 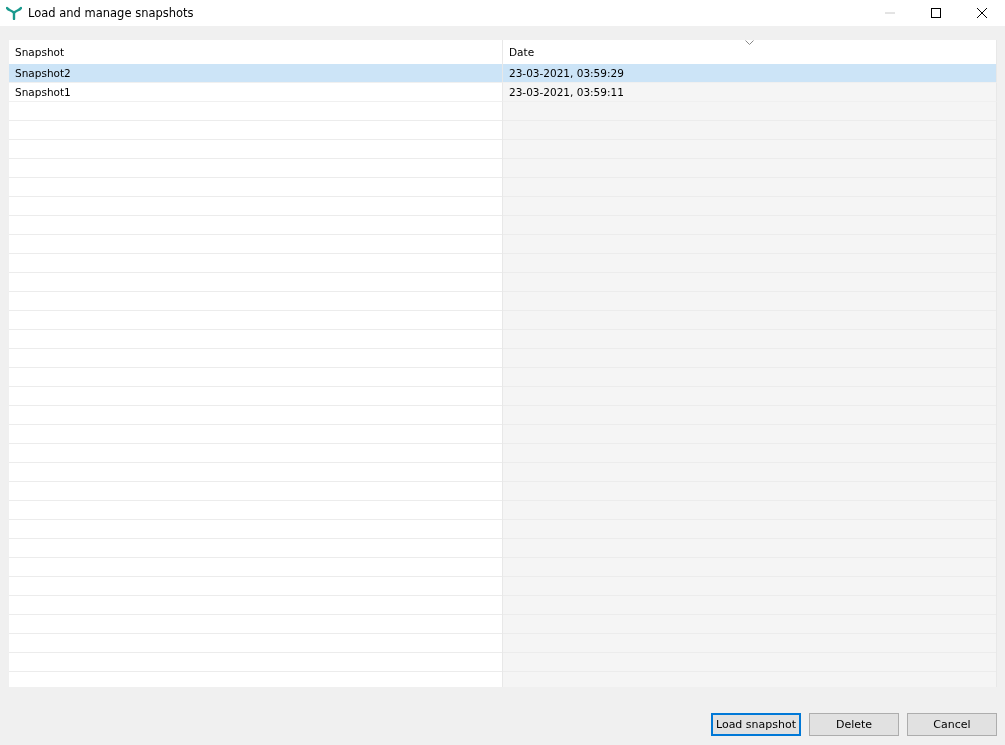 I want to click on table-cell: 23-03-2021, 03:59:11, so click(x=750, y=92).